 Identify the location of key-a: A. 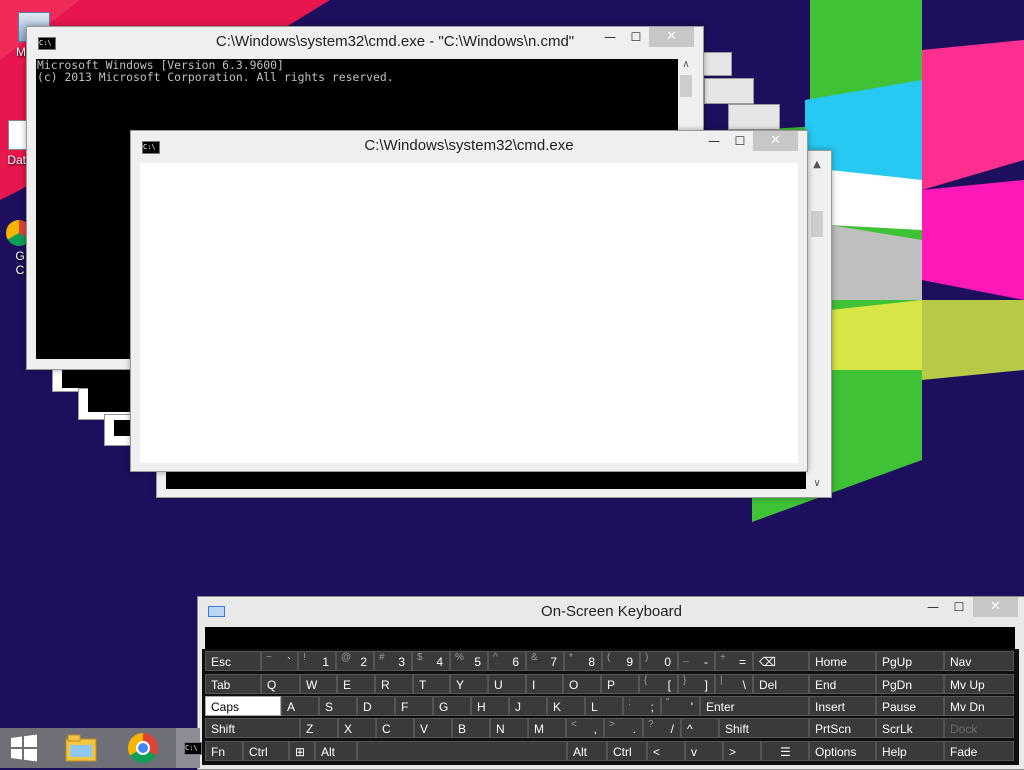
(300, 706).